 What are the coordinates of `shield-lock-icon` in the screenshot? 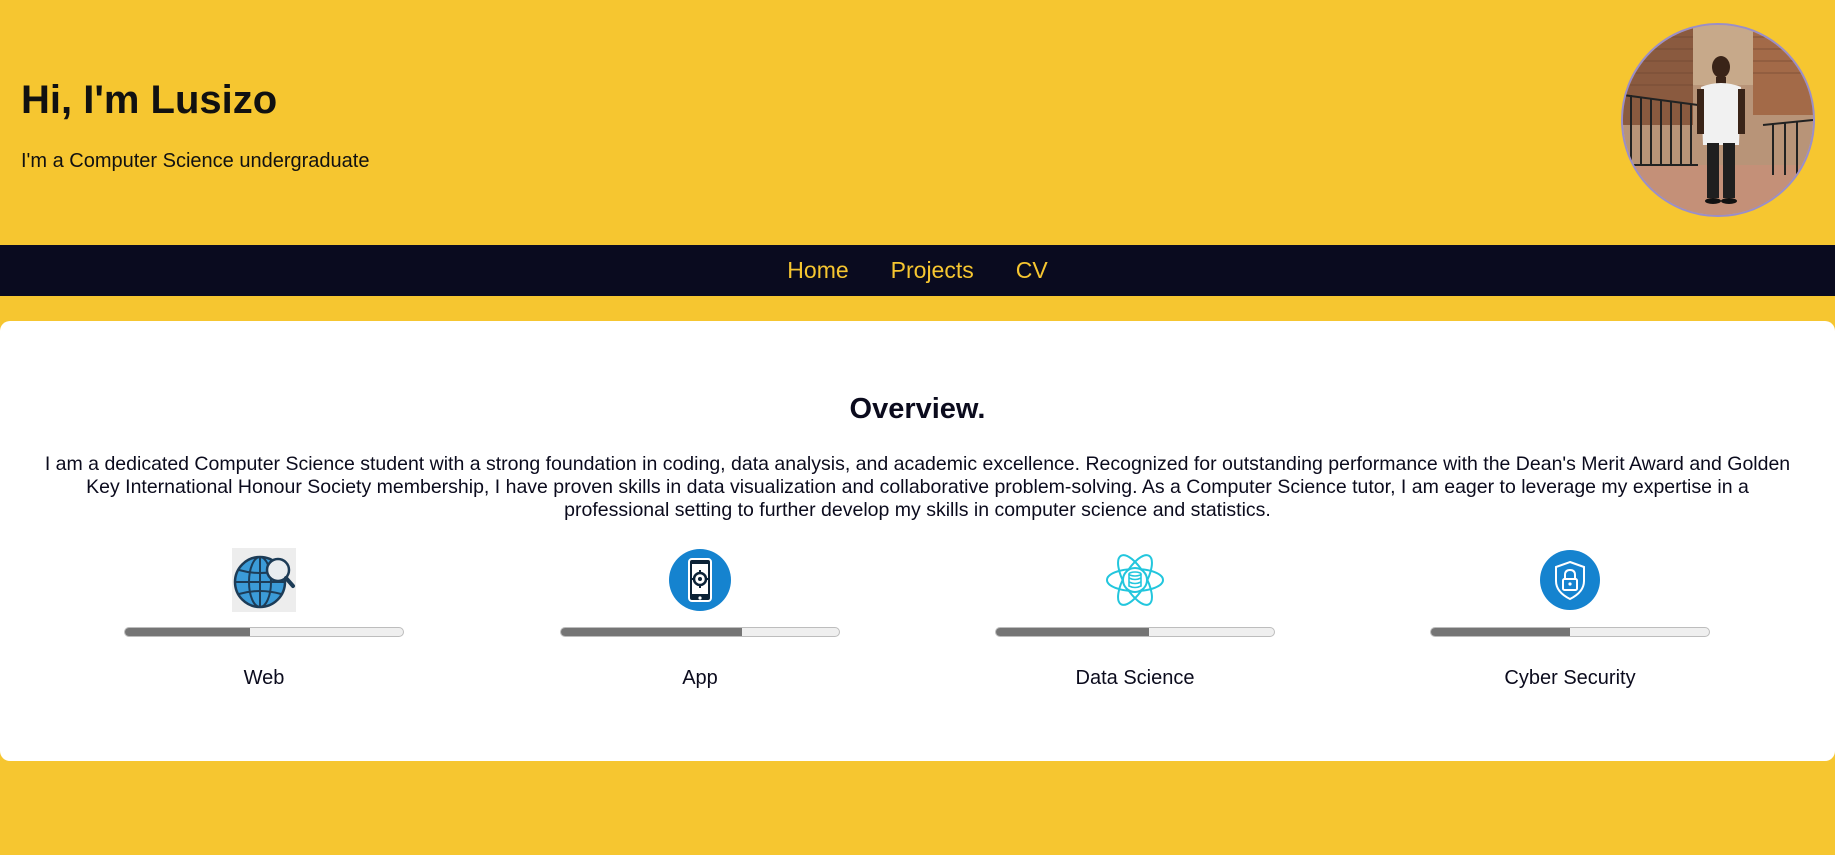 It's located at (1570, 580).